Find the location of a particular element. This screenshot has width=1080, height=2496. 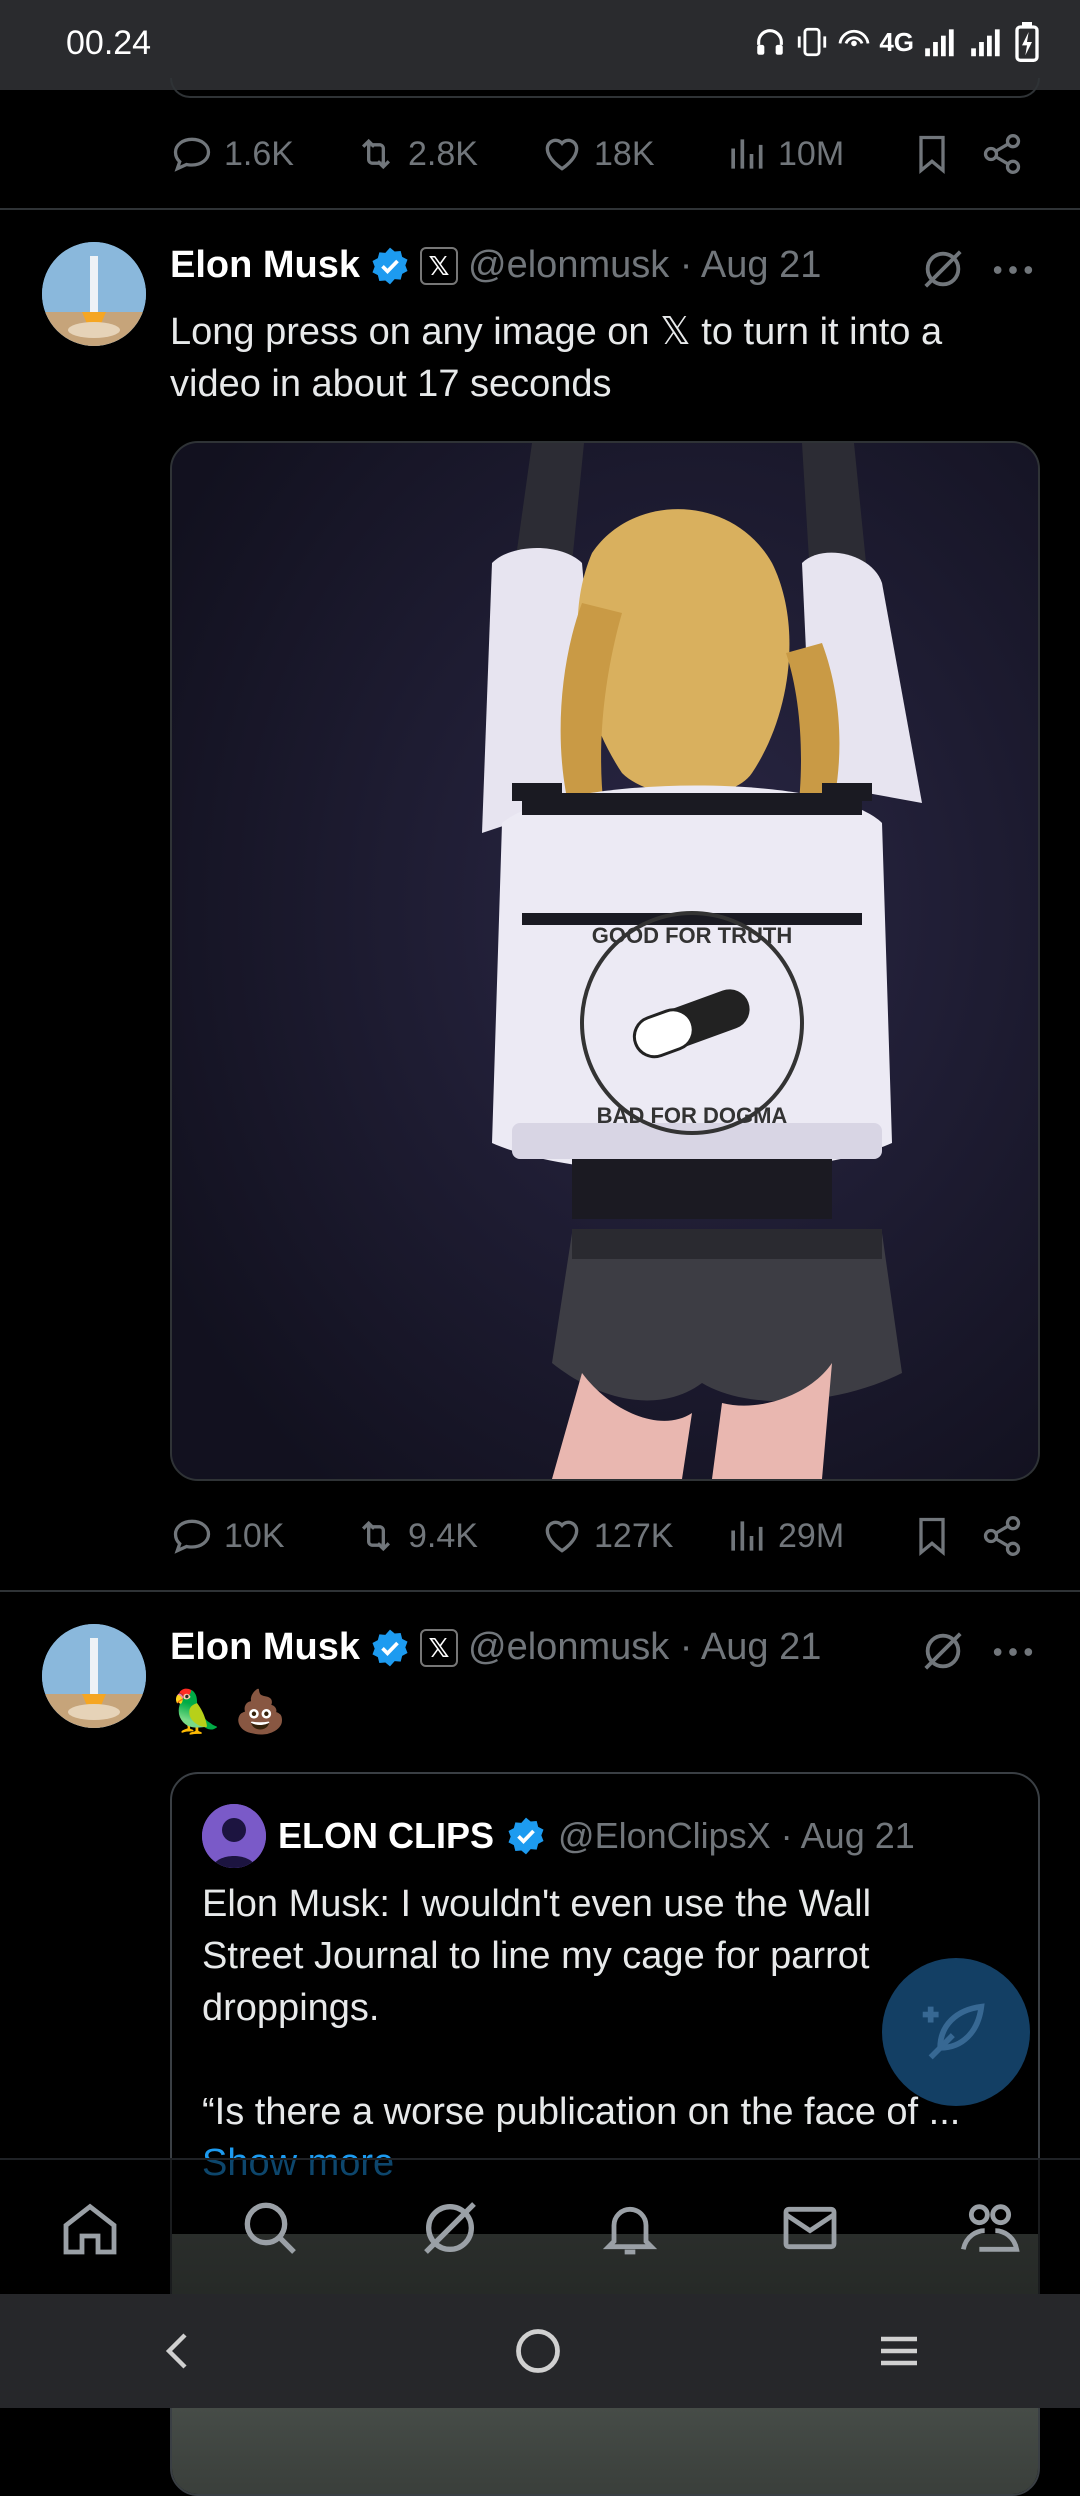

tweet2-header: Elon Musk 𝕏 @elonmusk · Aug 21 is located at coordinates (580, 1647).